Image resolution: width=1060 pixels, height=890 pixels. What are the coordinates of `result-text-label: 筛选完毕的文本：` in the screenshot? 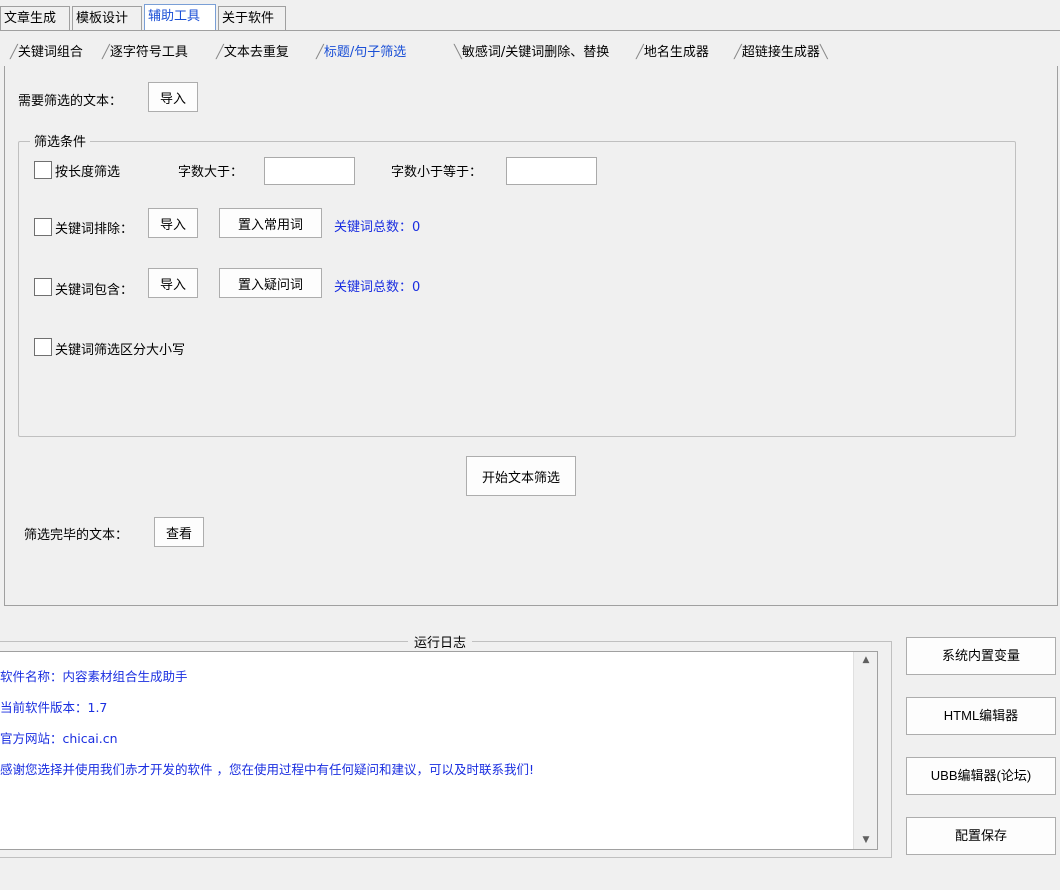 It's located at (76, 535).